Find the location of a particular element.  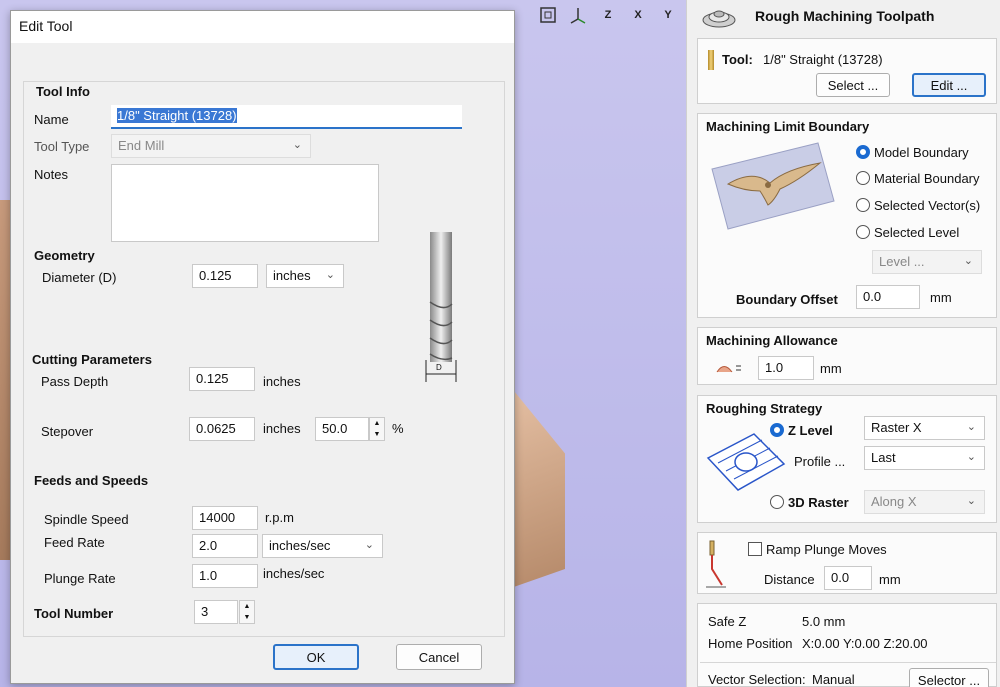

eagle-relief-preview is located at coordinates (772, 185).